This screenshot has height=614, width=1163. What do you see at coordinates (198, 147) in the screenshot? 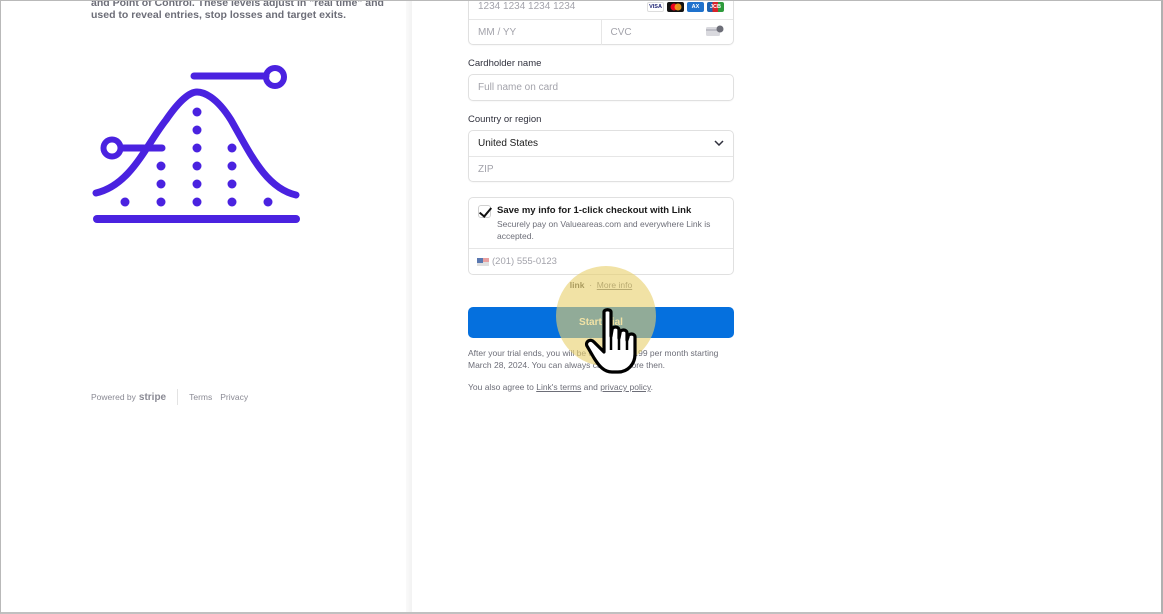
I see `bell-curve-distribution-icon` at bounding box center [198, 147].